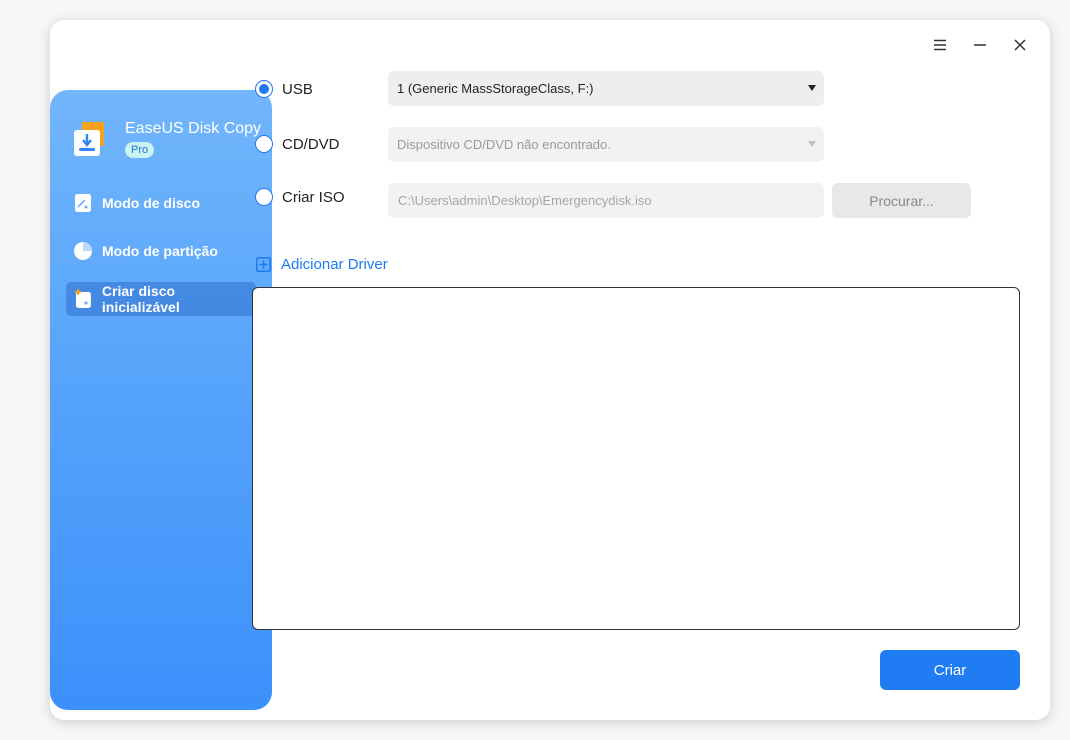 The image size is (1070, 740). I want to click on usb-option: USB, so click(316, 89).